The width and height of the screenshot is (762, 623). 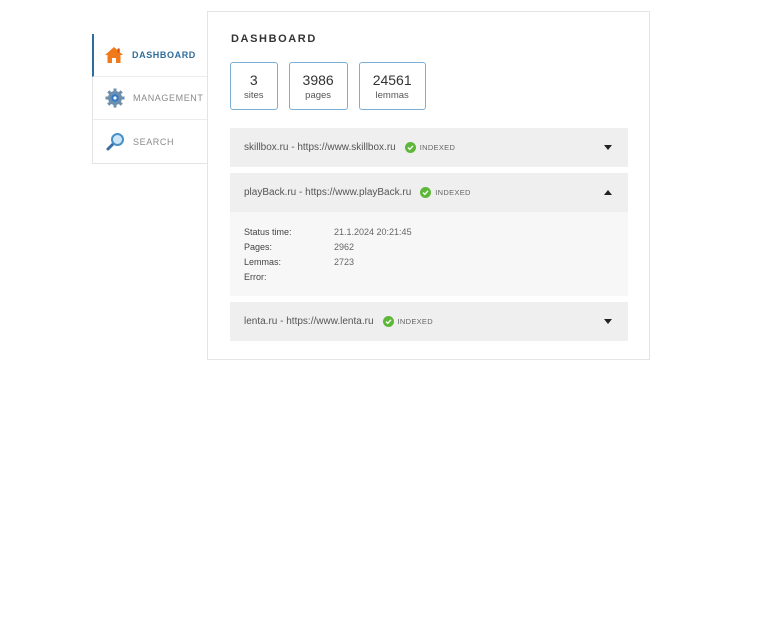 What do you see at coordinates (429, 276) in the screenshot?
I see `detail-row-error: Error:` at bounding box center [429, 276].